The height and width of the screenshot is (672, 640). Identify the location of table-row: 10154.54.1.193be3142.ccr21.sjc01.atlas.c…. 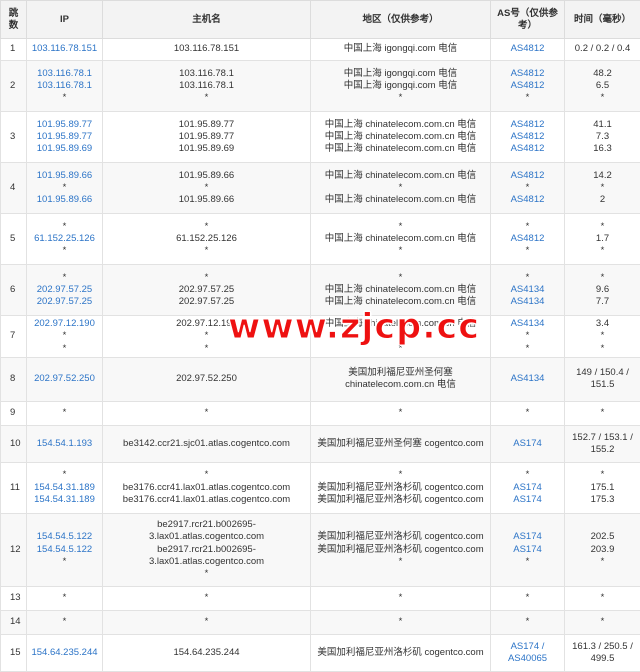
(320, 443).